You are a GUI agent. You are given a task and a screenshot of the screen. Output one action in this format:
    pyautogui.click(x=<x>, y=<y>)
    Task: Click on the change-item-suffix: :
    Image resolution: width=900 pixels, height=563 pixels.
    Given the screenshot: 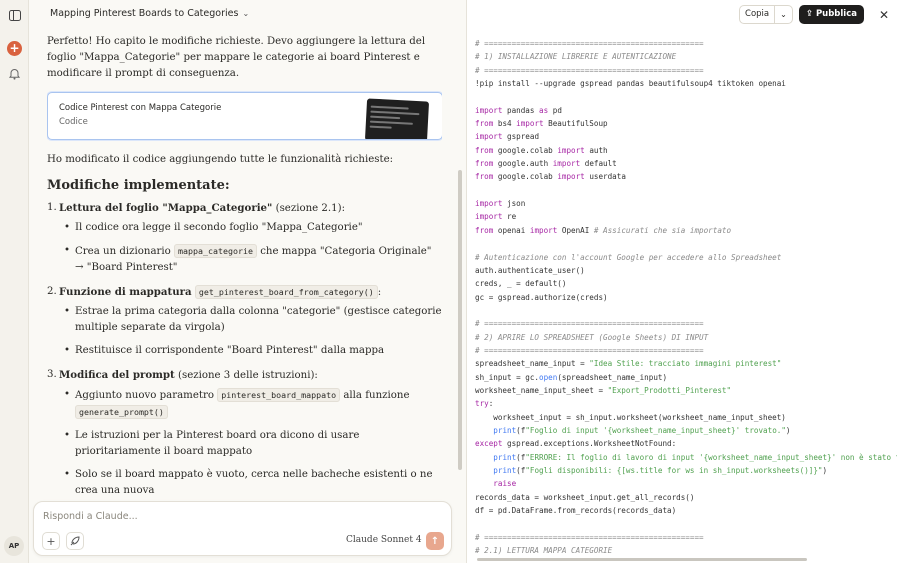 What is the action you would take?
    pyautogui.click(x=379, y=292)
    